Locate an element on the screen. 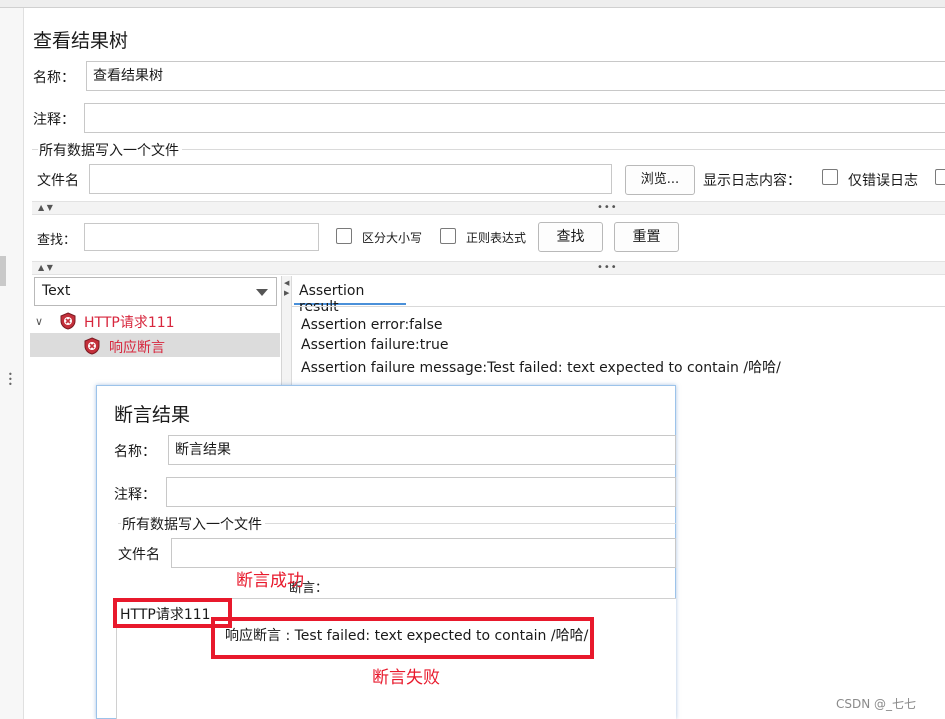 Image resolution: width=945 pixels, height=719 pixels. chevron-down-icon is located at coordinates (262, 292).